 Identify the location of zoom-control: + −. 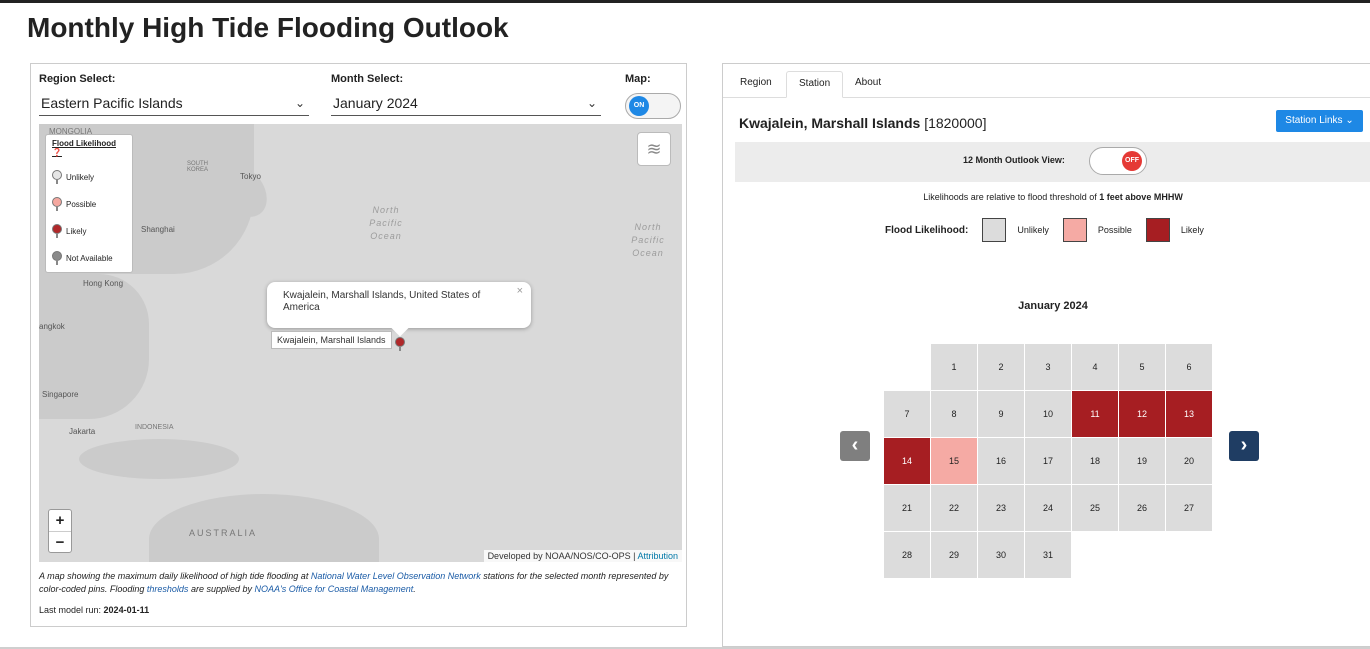
(60, 531).